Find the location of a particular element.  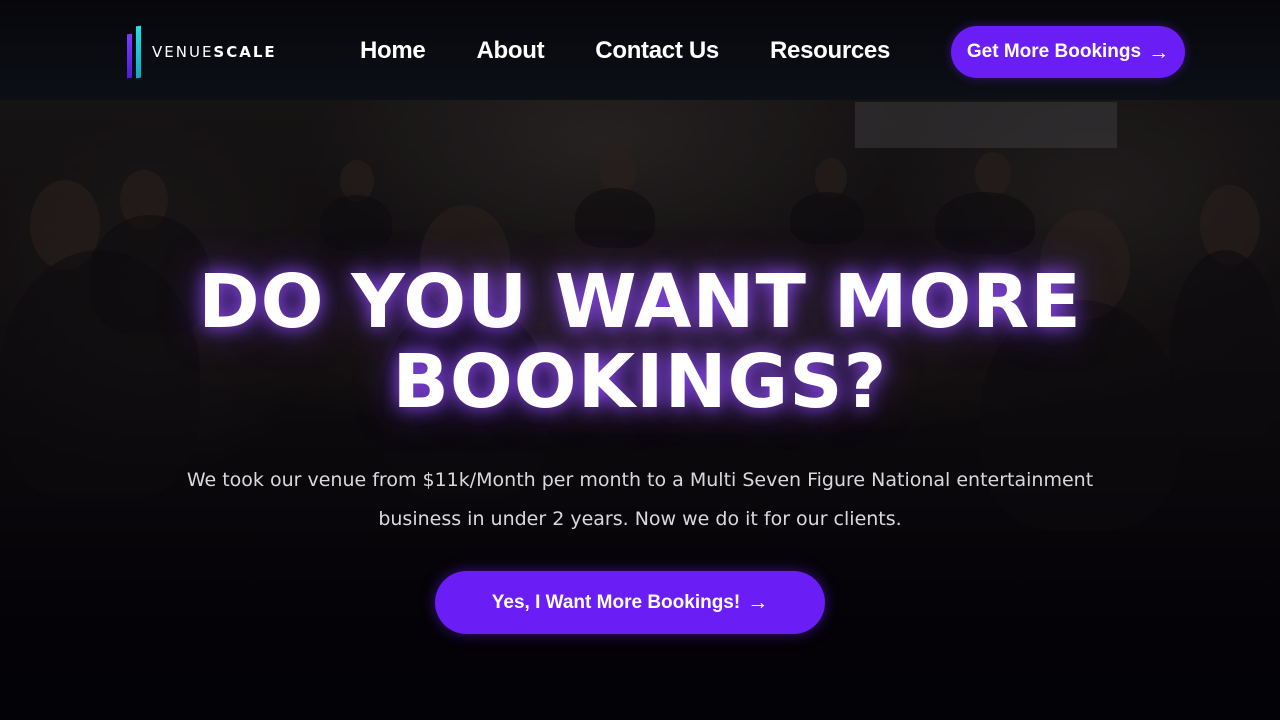

logo-text: VENUESCALE is located at coordinates (214, 52).